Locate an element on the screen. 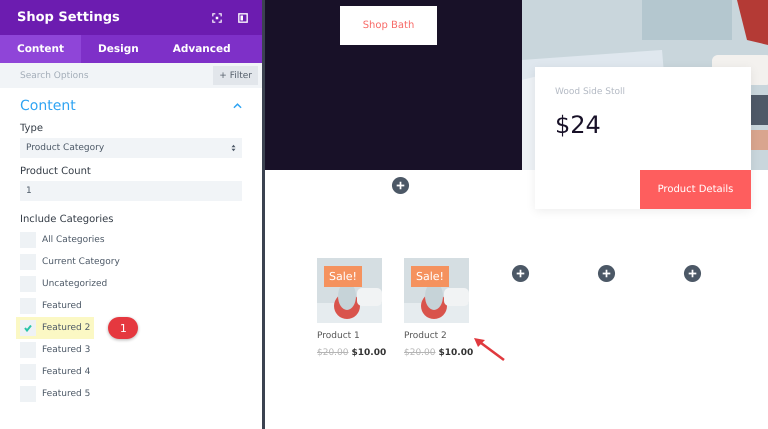  chevron-icon is located at coordinates (237, 106).